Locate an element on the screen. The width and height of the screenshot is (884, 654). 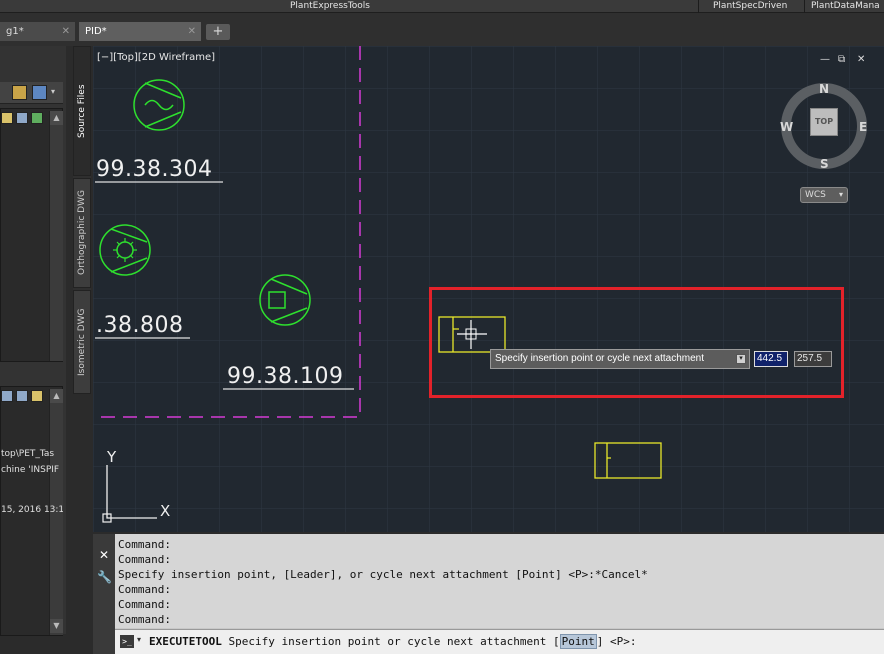
tab-isometric-dwg: Isometric DWG is located at coordinates (82, 342).